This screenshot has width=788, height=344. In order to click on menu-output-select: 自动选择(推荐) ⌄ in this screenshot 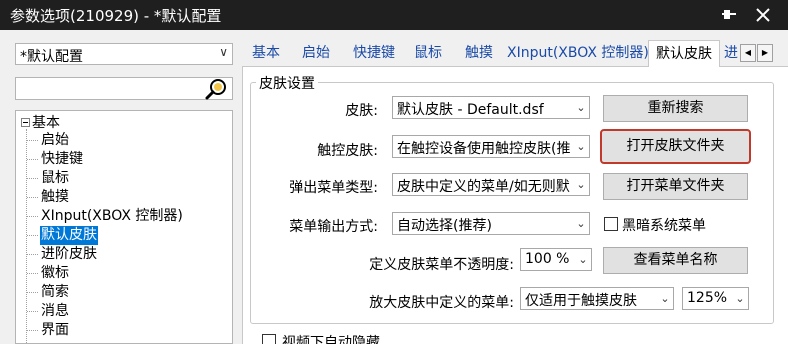, I will do `click(491, 223)`.